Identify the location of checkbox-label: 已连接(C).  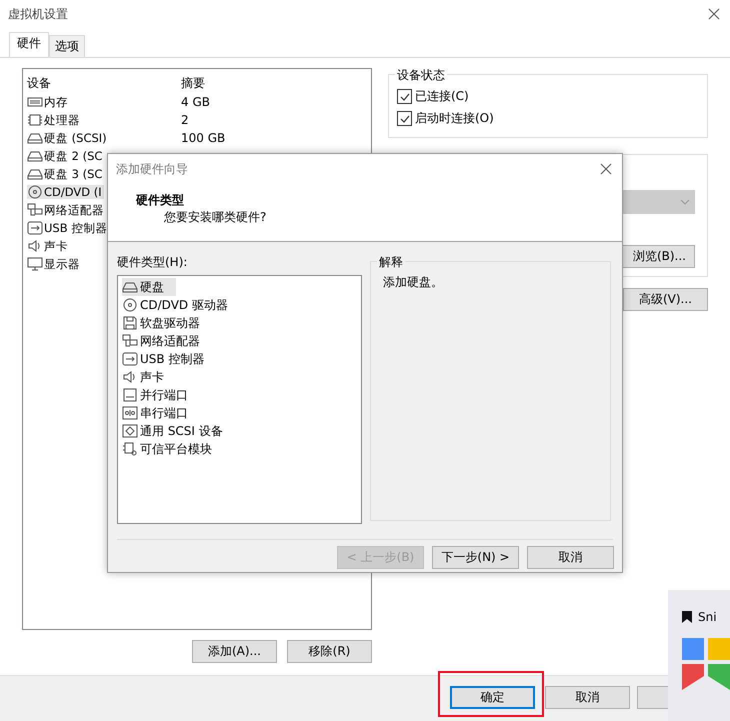
(442, 96).